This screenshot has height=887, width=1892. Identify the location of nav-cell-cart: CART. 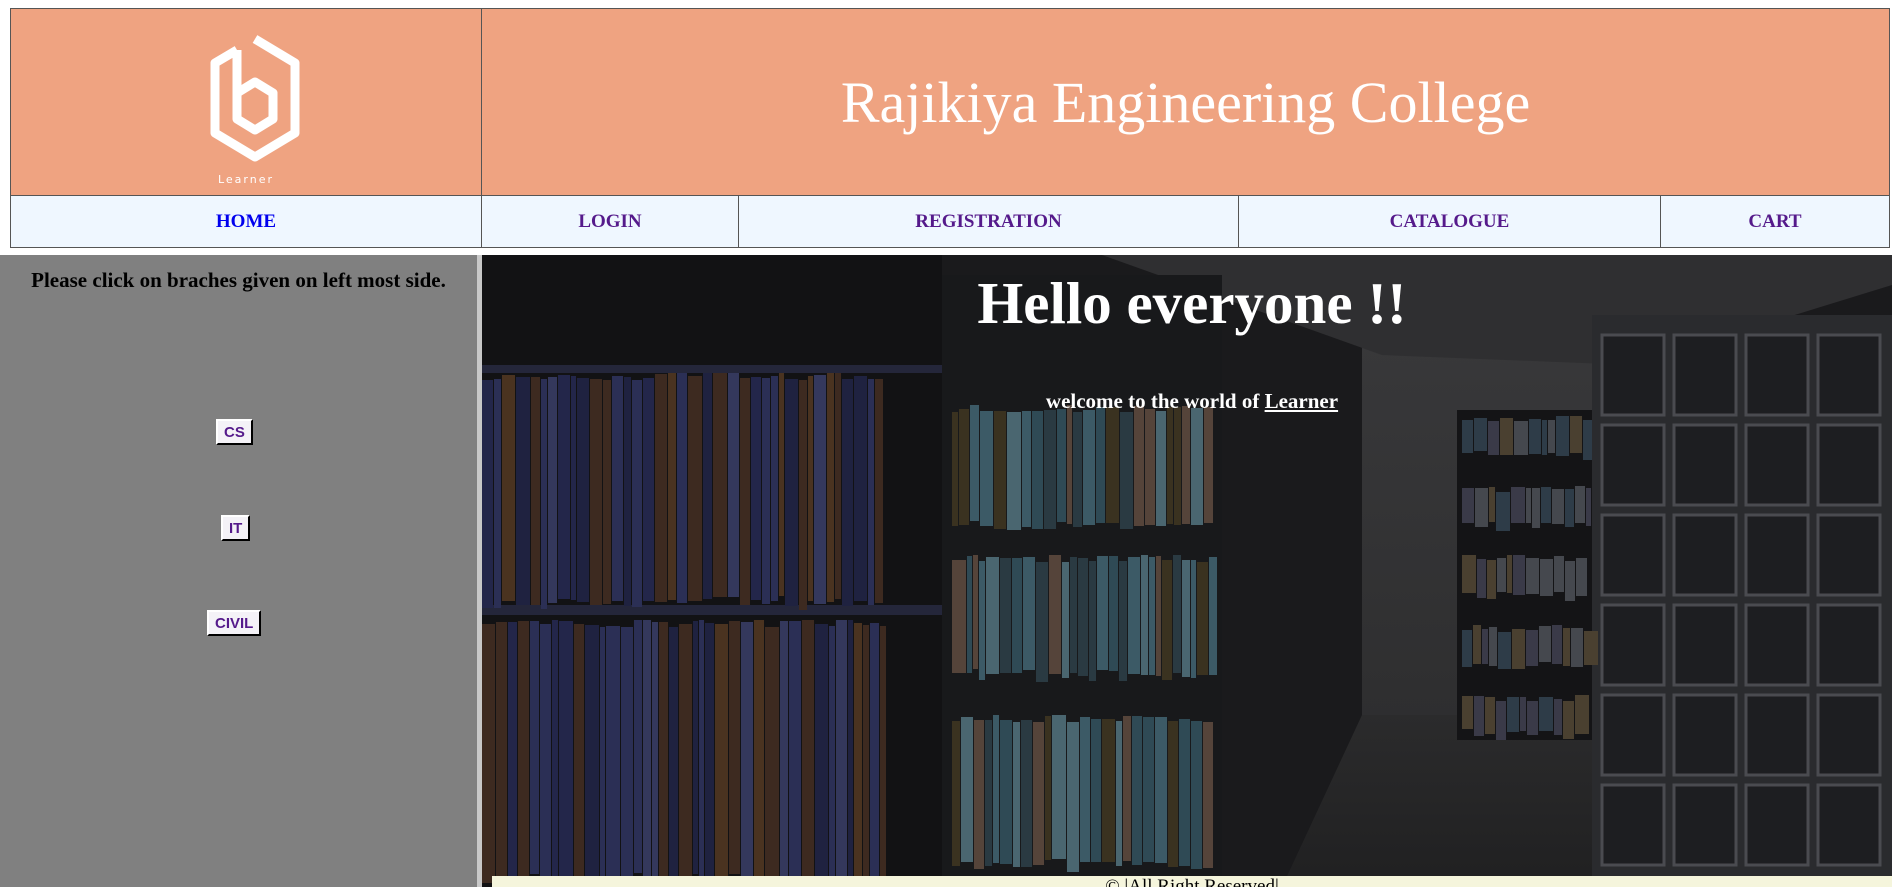
(1775, 221).